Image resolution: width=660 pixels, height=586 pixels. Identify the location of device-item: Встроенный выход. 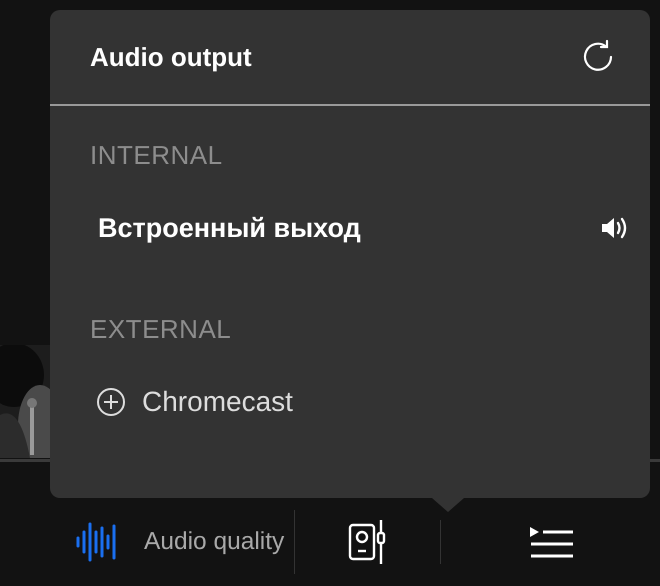
(350, 228).